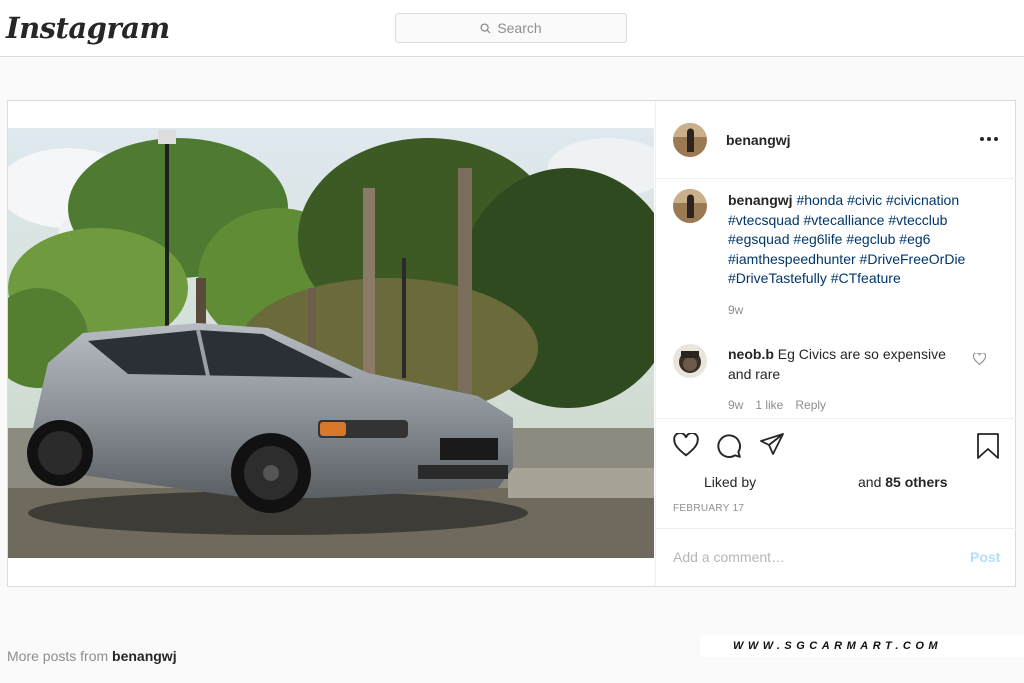 This screenshot has height=683, width=1024. I want to click on hashtag-link: #CTfeature, so click(866, 278).